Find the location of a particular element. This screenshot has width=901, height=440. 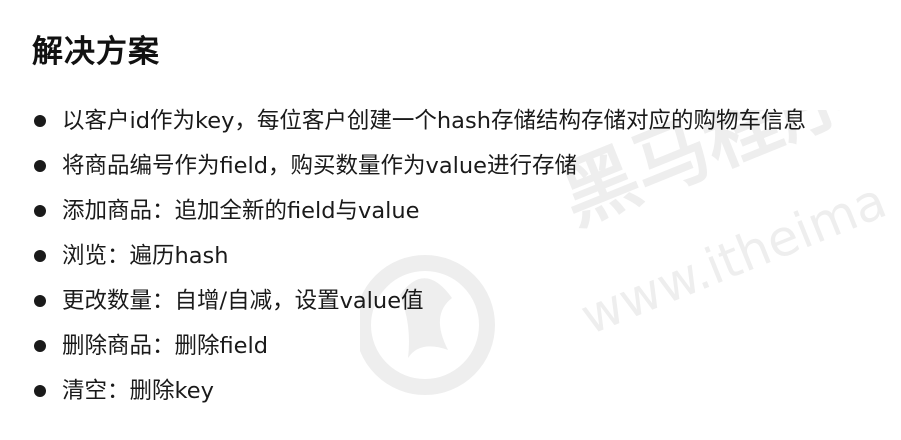

list-item: 将商品编号作为field，购买数量作为value进行存储 is located at coordinates (420, 165).